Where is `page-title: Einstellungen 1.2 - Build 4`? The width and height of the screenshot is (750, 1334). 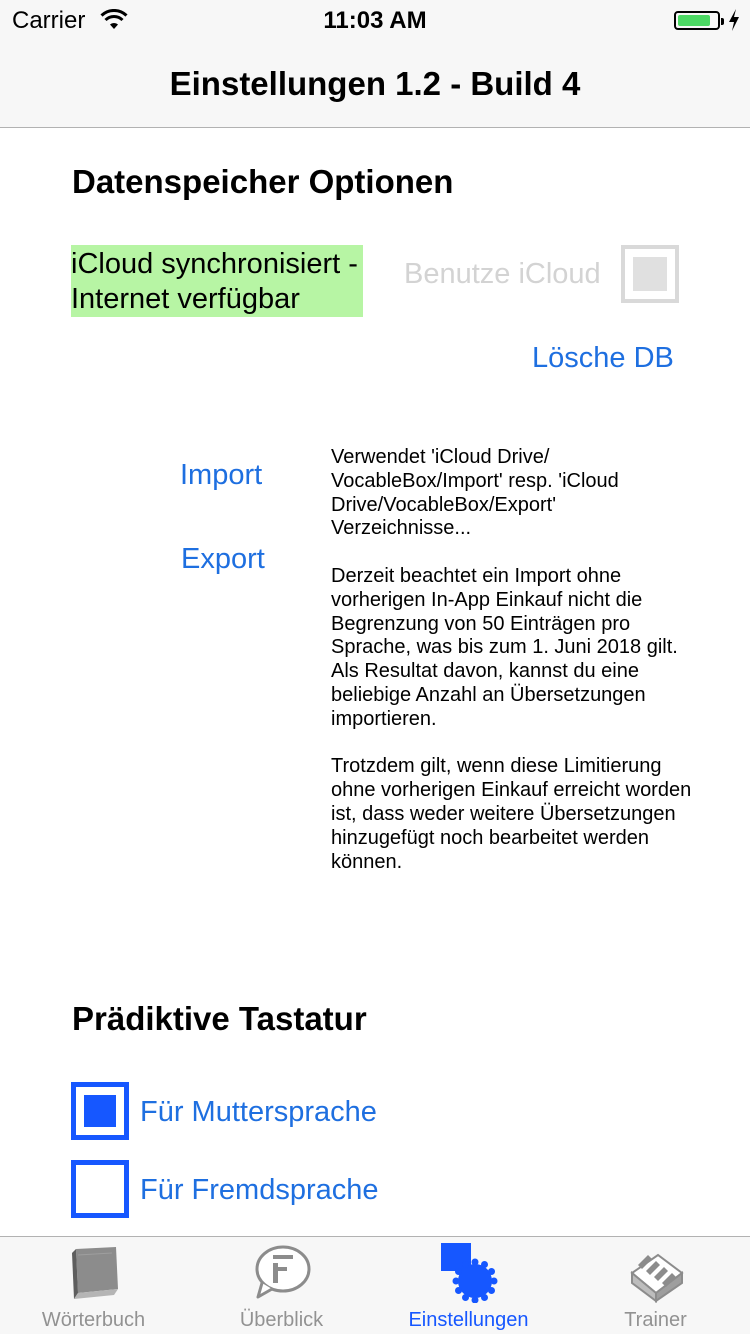 page-title: Einstellungen 1.2 - Build 4 is located at coordinates (375, 83).